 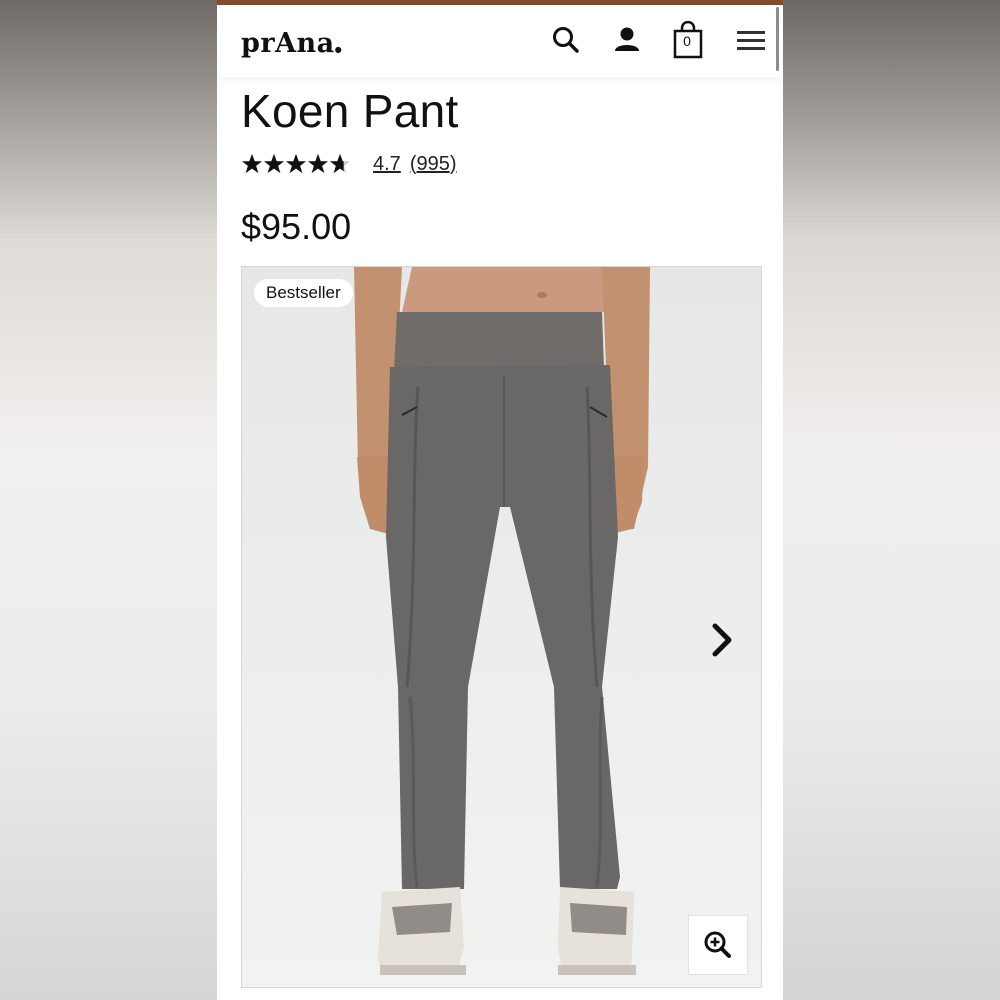 I want to click on carousel-next-button, so click(x=722, y=642).